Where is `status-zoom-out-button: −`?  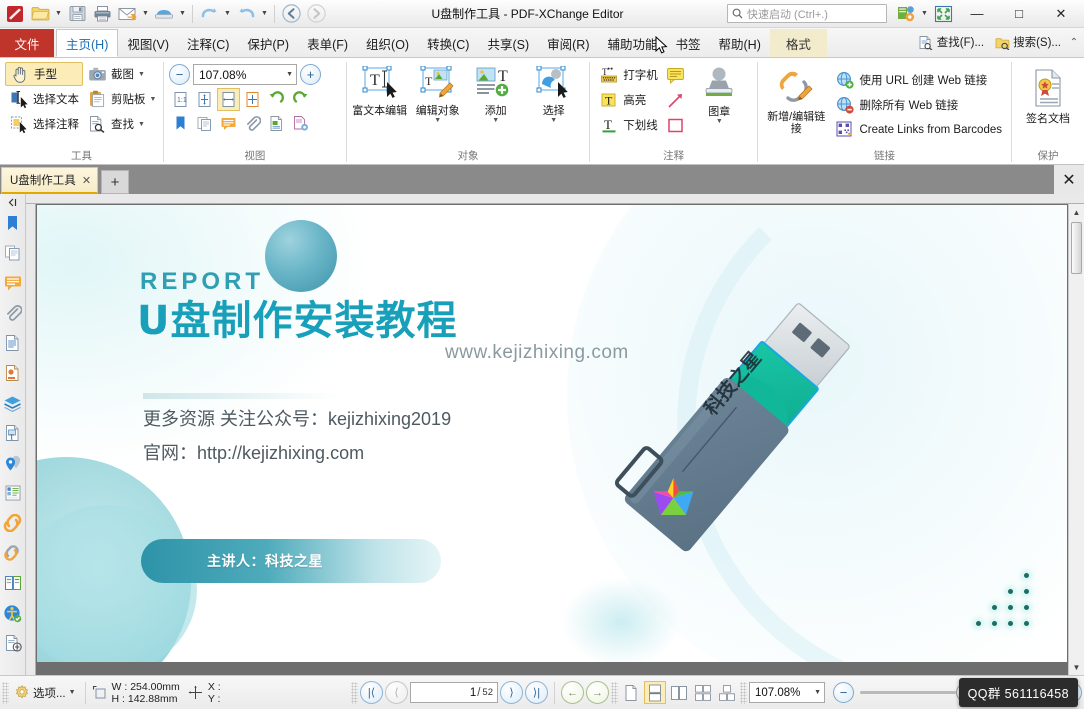
status-zoom-out-button: − is located at coordinates (843, 692).